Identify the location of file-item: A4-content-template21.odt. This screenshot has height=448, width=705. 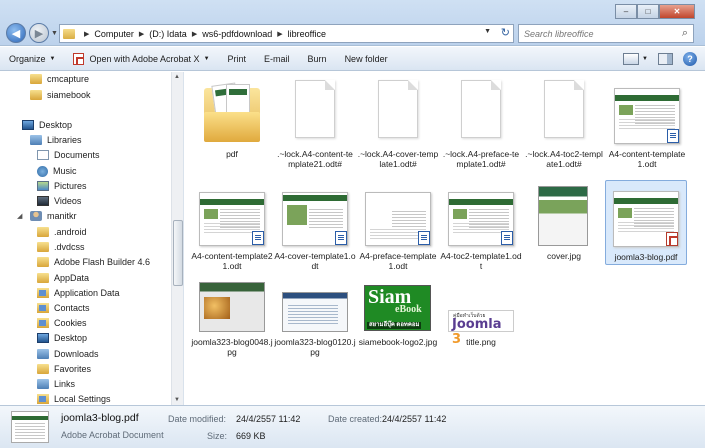
(232, 225).